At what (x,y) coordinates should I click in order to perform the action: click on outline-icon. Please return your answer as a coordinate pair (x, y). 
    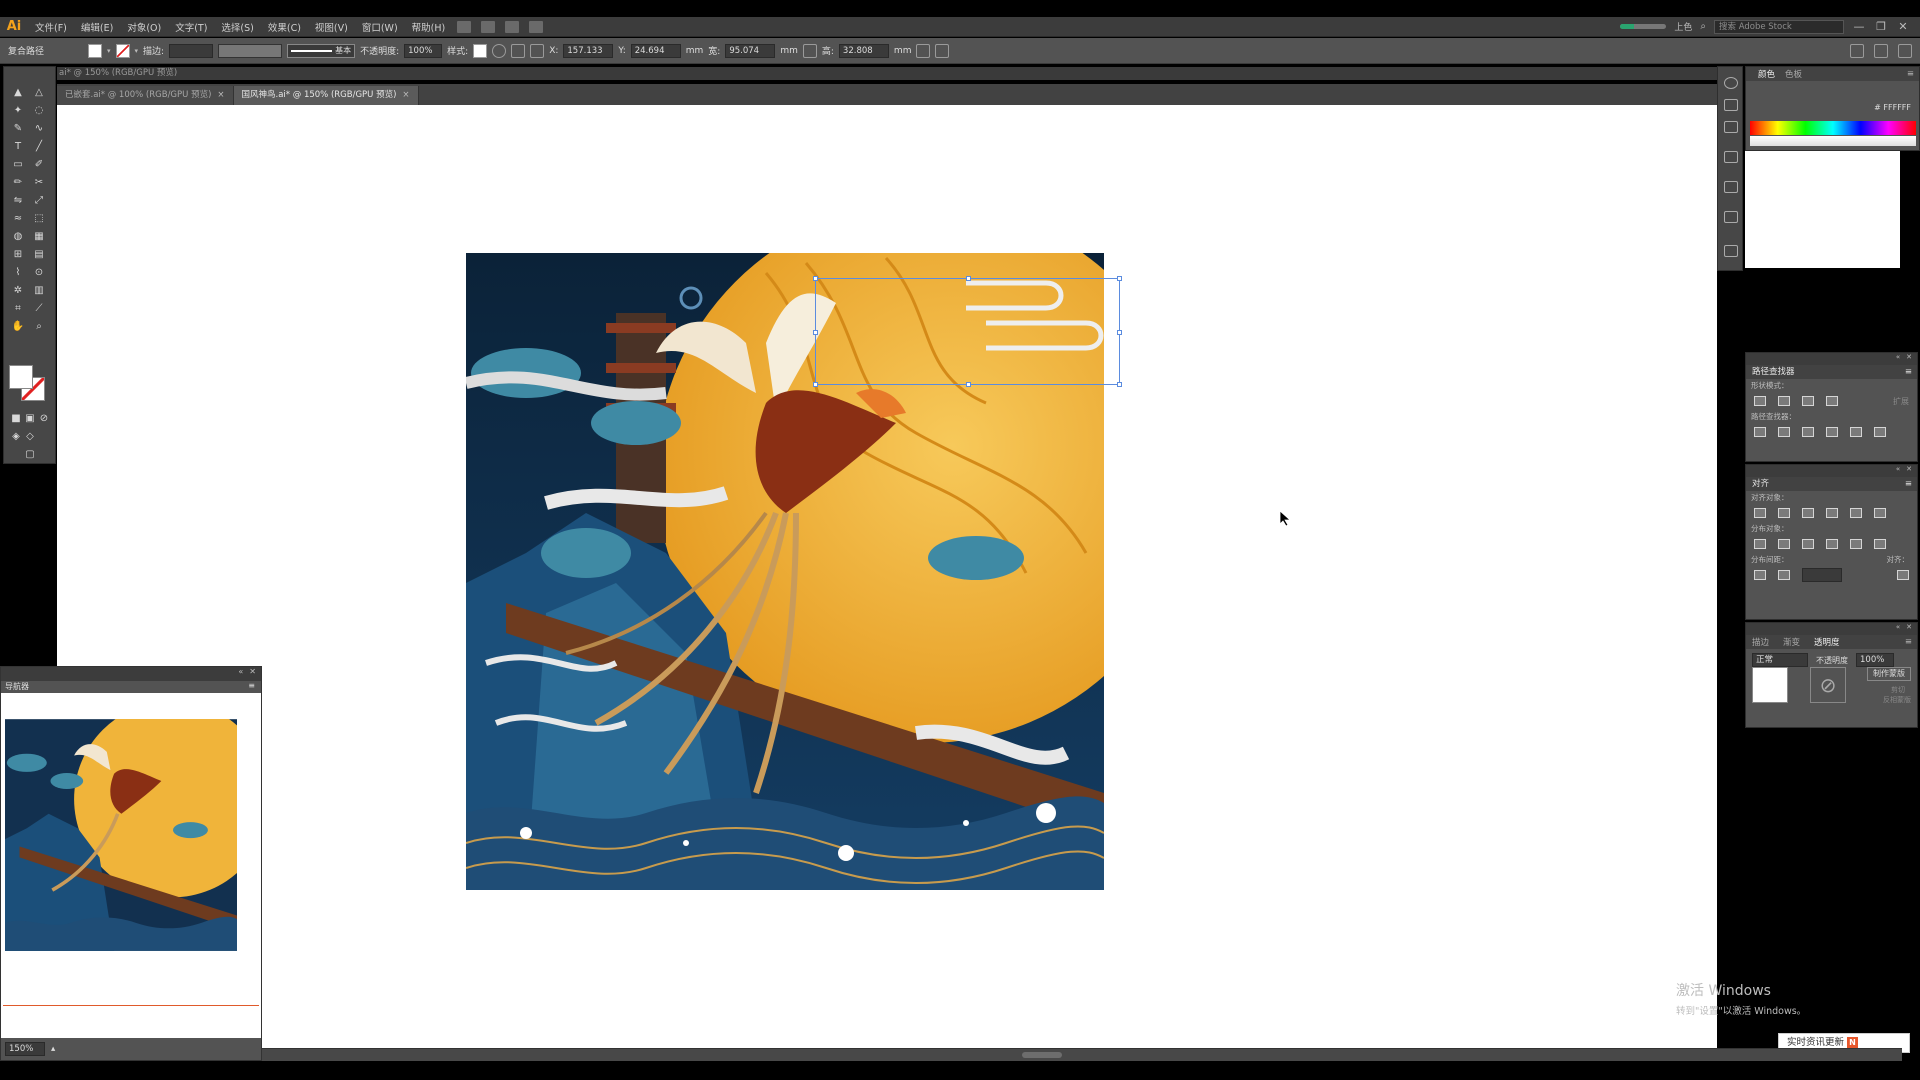
    Looking at the image, I should click on (1856, 432).